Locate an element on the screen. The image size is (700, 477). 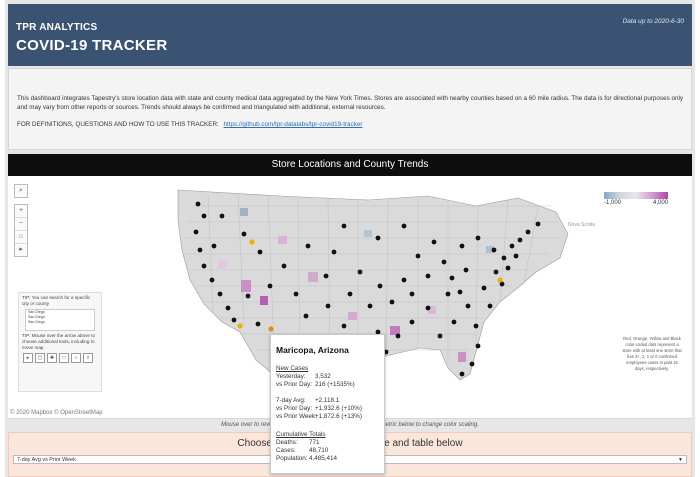
tip-search-preview: San Diego San Diego San Diego is located at coordinates (60, 320).